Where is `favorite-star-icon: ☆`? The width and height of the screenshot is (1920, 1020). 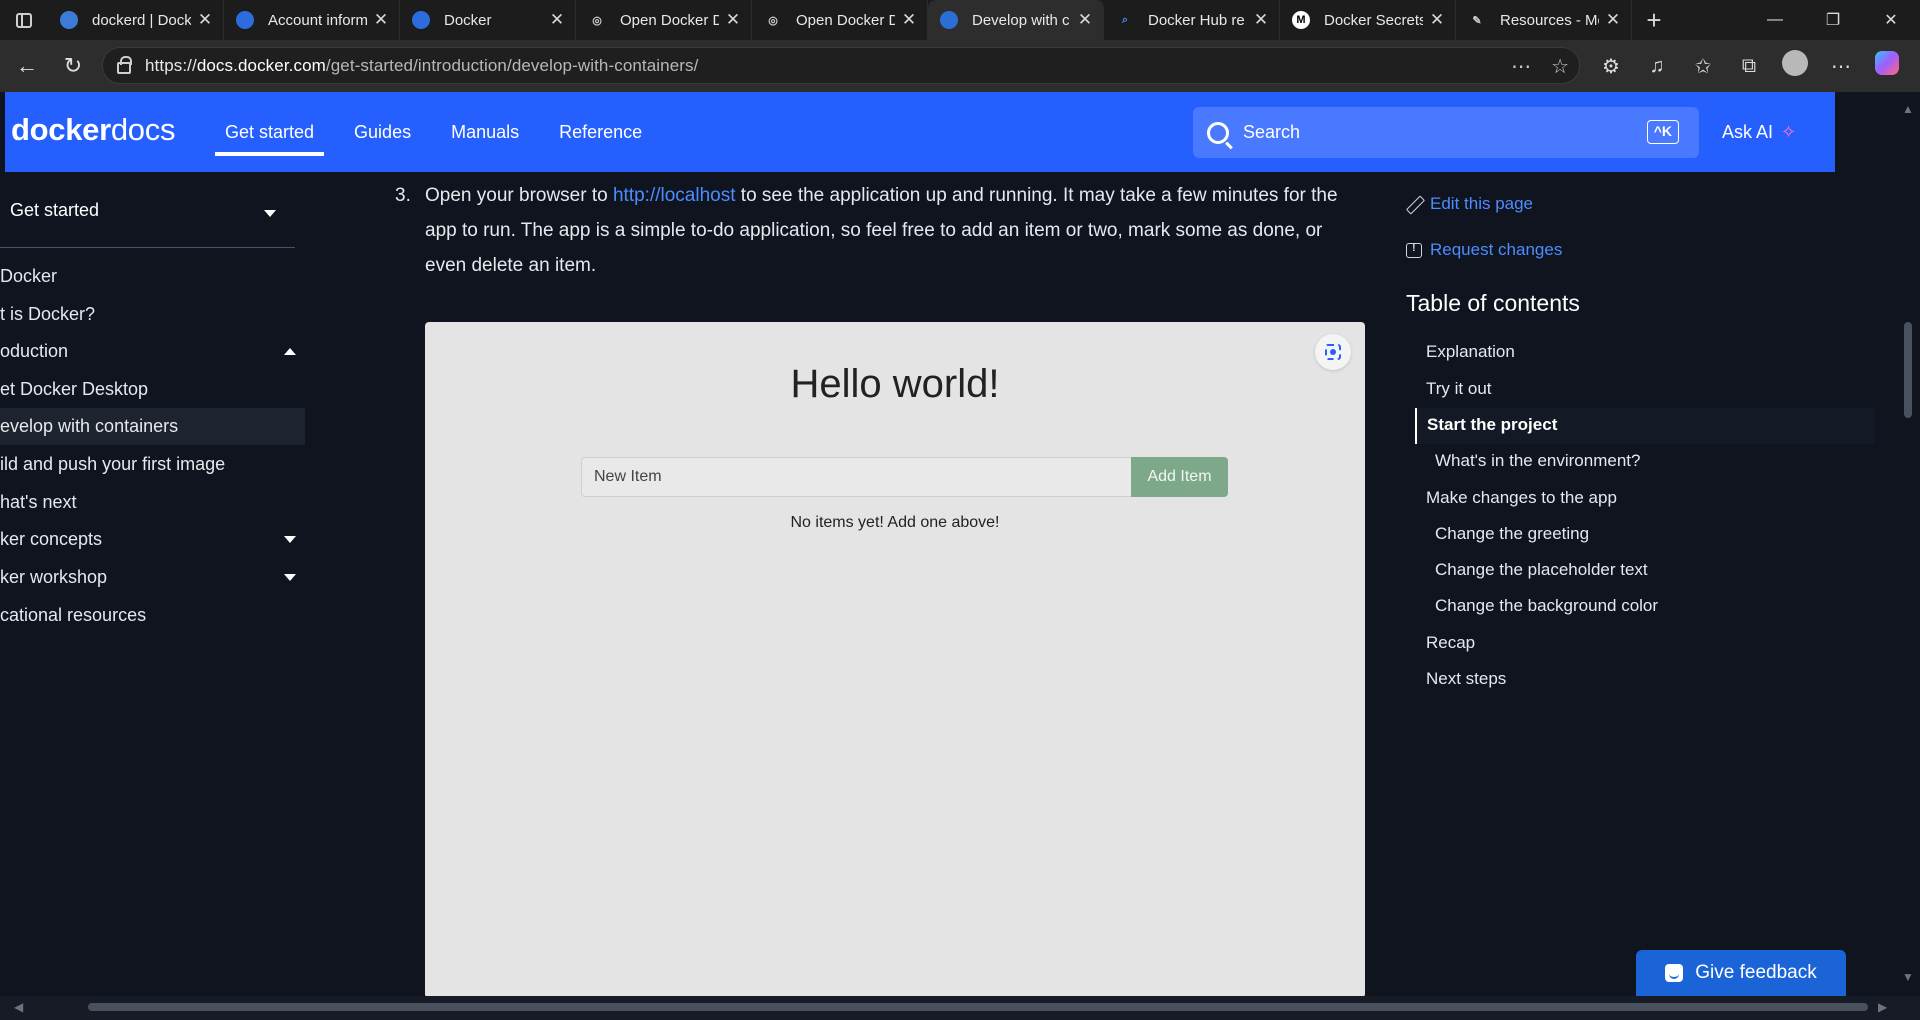
favorite-star-icon: ☆ is located at coordinates (1560, 66).